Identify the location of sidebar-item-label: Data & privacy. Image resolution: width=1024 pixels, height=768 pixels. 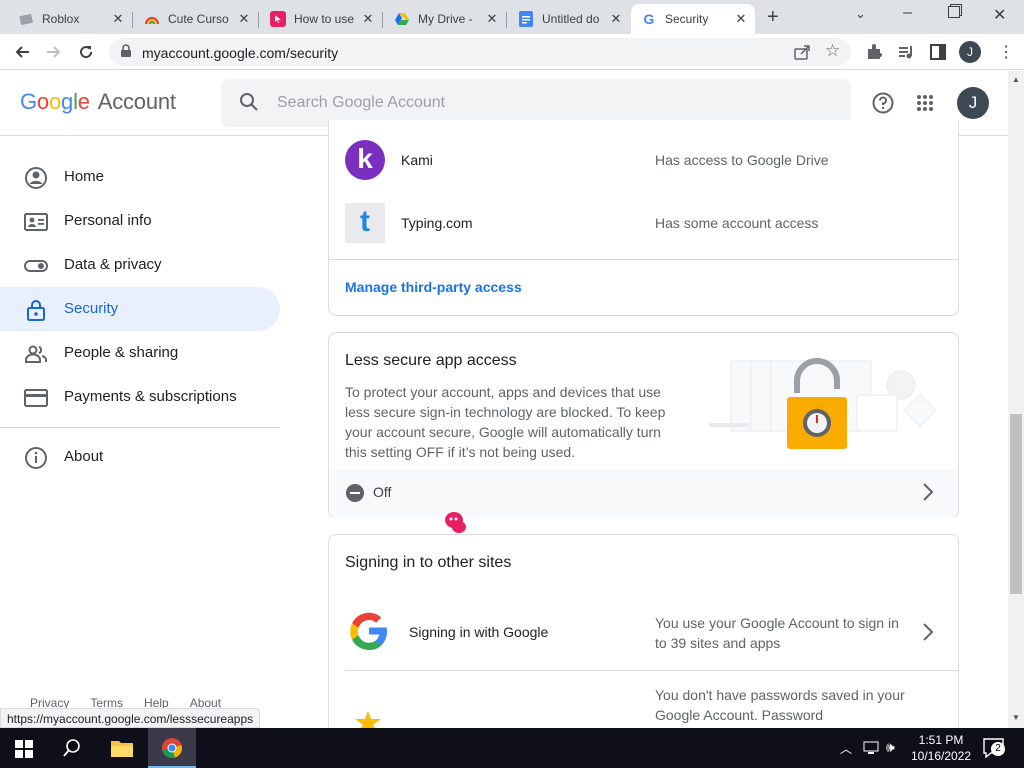
(113, 264).